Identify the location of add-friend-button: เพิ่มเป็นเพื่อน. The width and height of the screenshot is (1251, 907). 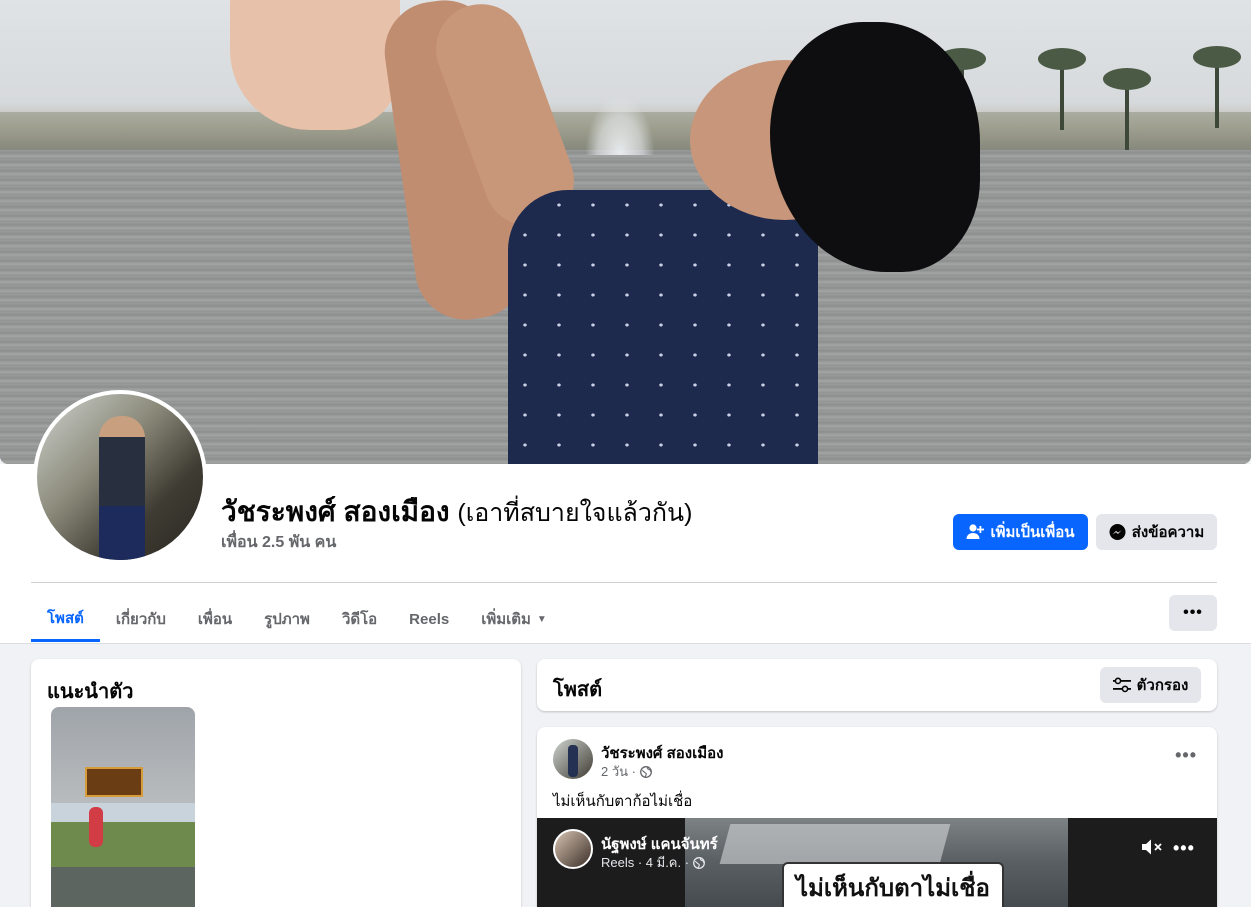
(1020, 532).